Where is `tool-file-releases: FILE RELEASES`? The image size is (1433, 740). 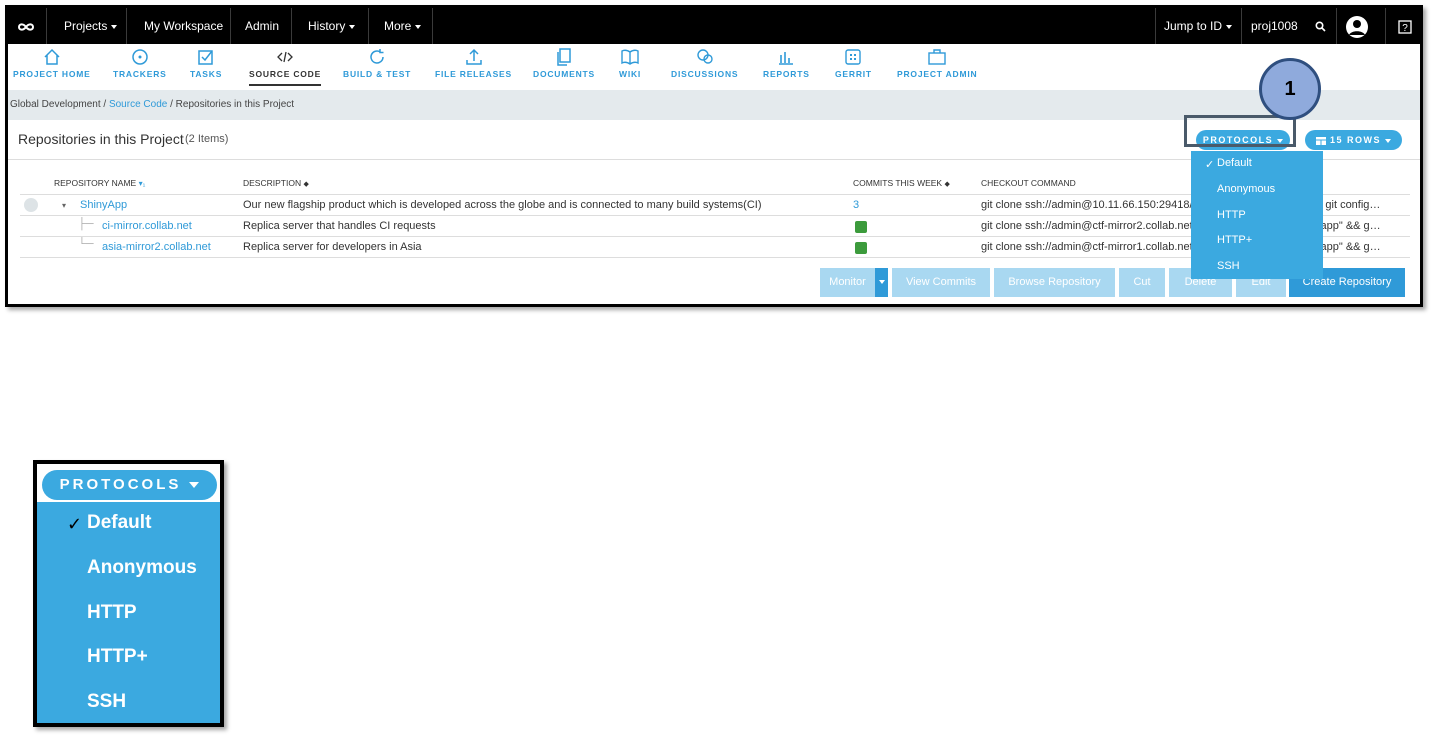 tool-file-releases: FILE RELEASES is located at coordinates (473, 63).